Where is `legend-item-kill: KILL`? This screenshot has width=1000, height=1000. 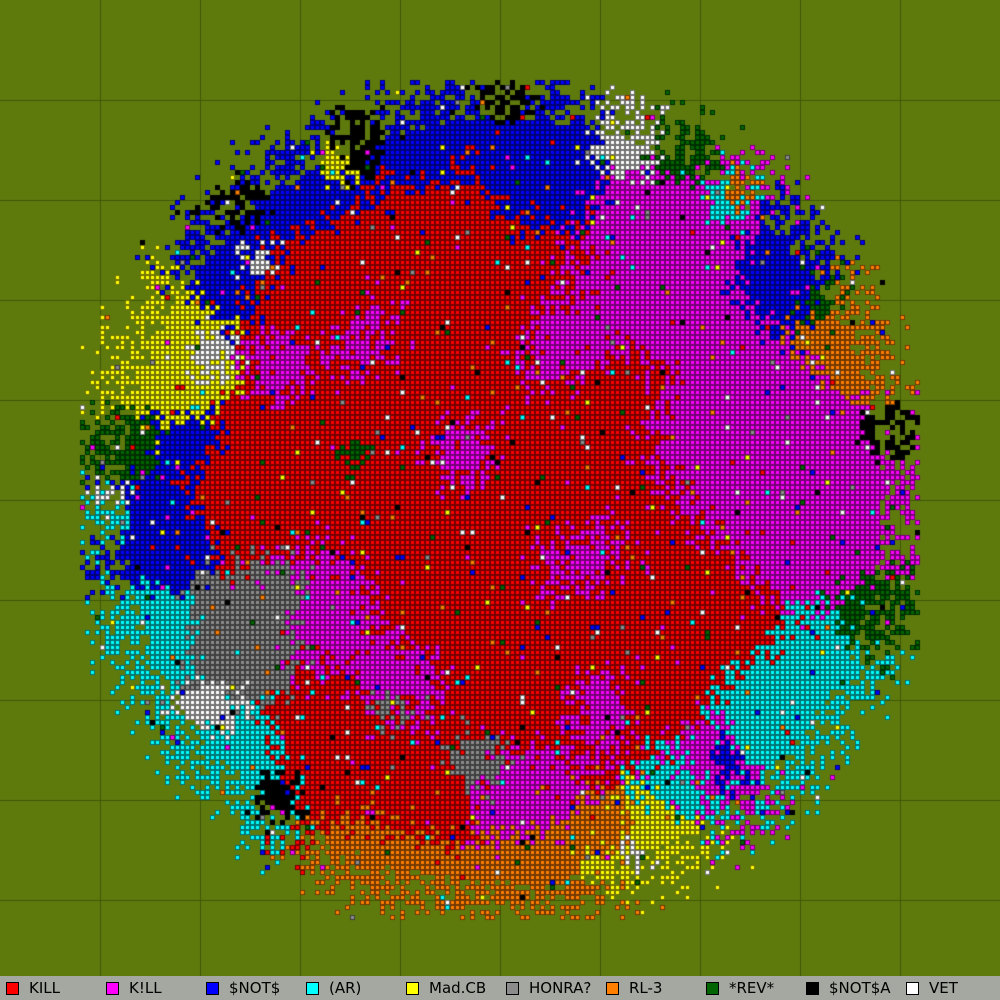
legend-item-kill: KILL is located at coordinates (50, 988).